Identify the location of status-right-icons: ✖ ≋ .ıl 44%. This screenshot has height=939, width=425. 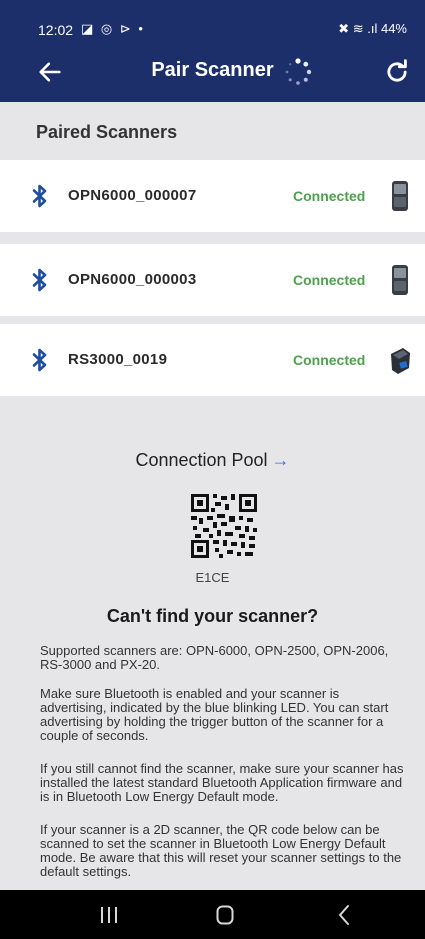
(372, 28).